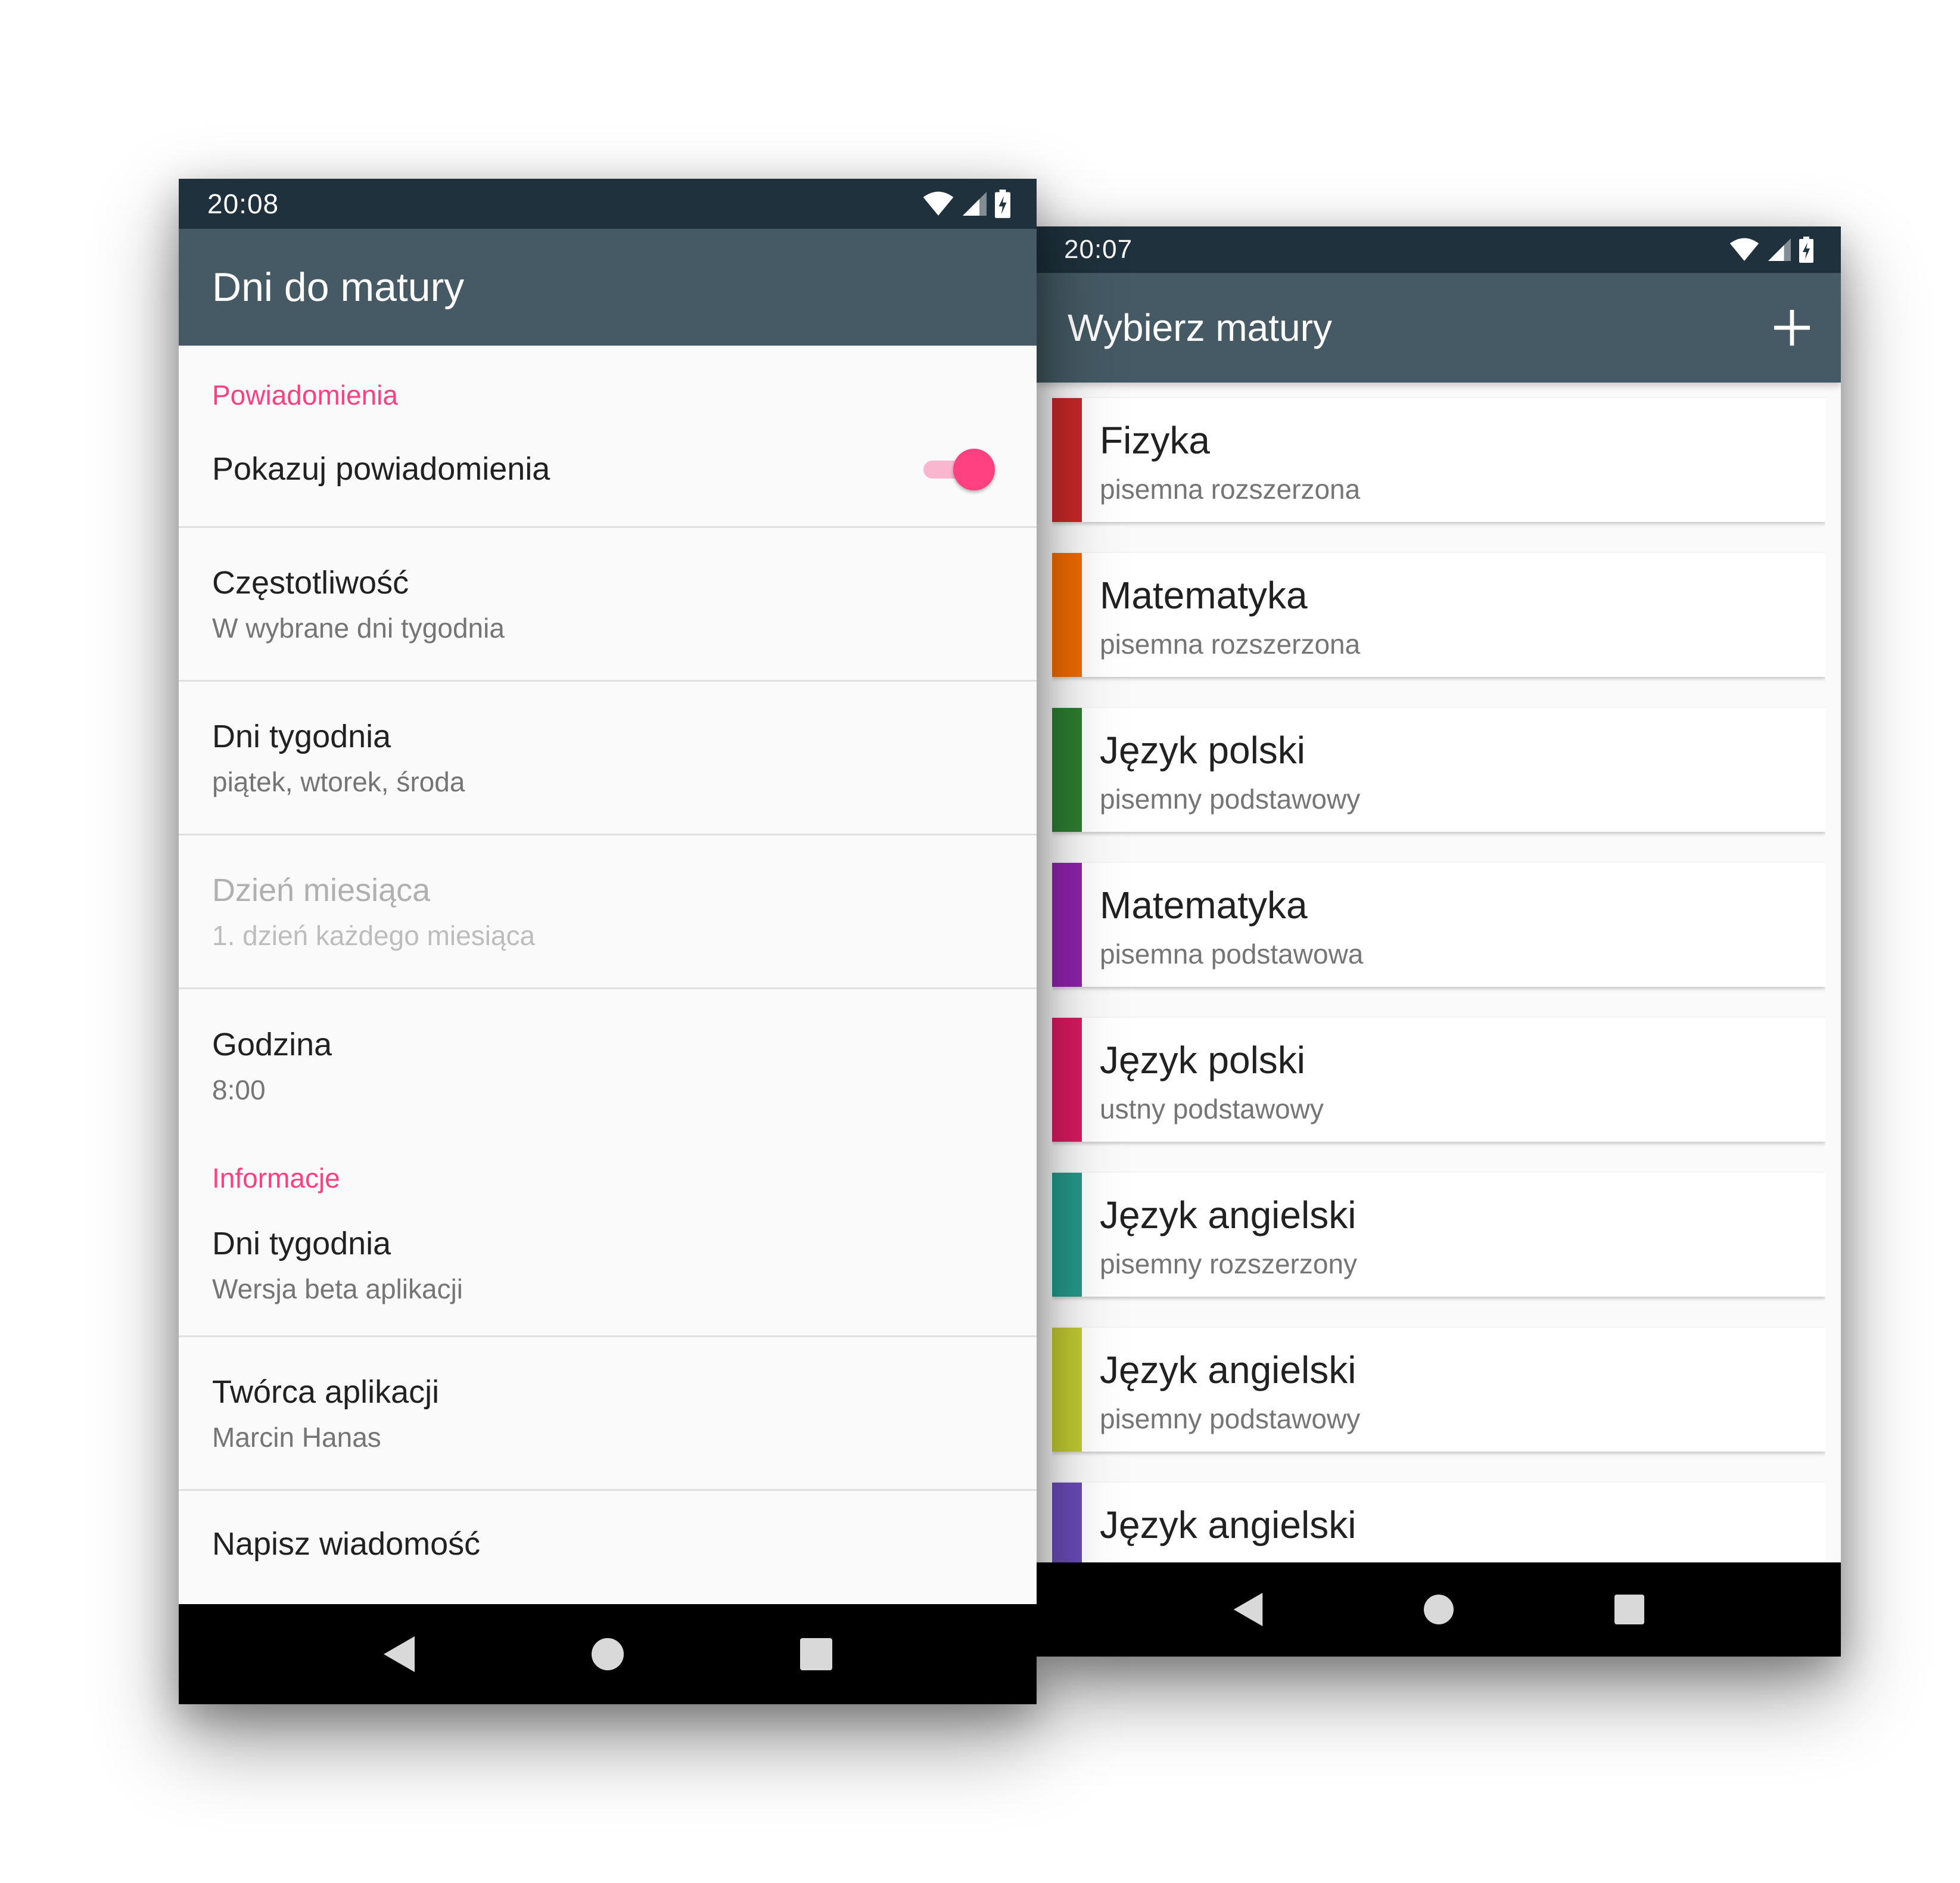 Image resolution: width=1960 pixels, height=1883 pixels. I want to click on exam-card: Język polski ustny podstawowy, so click(1438, 1080).